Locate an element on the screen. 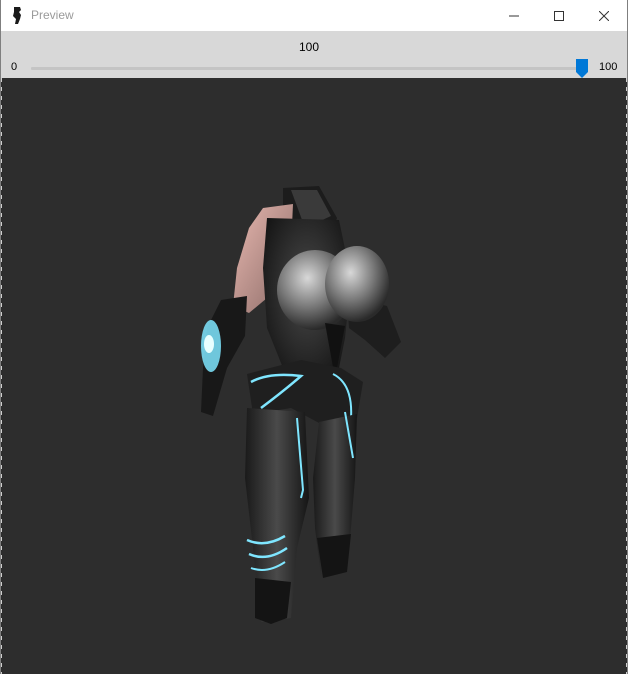 Image resolution: width=628 pixels, height=674 pixels. slider-panel: 100 0 100 is located at coordinates (314, 54).